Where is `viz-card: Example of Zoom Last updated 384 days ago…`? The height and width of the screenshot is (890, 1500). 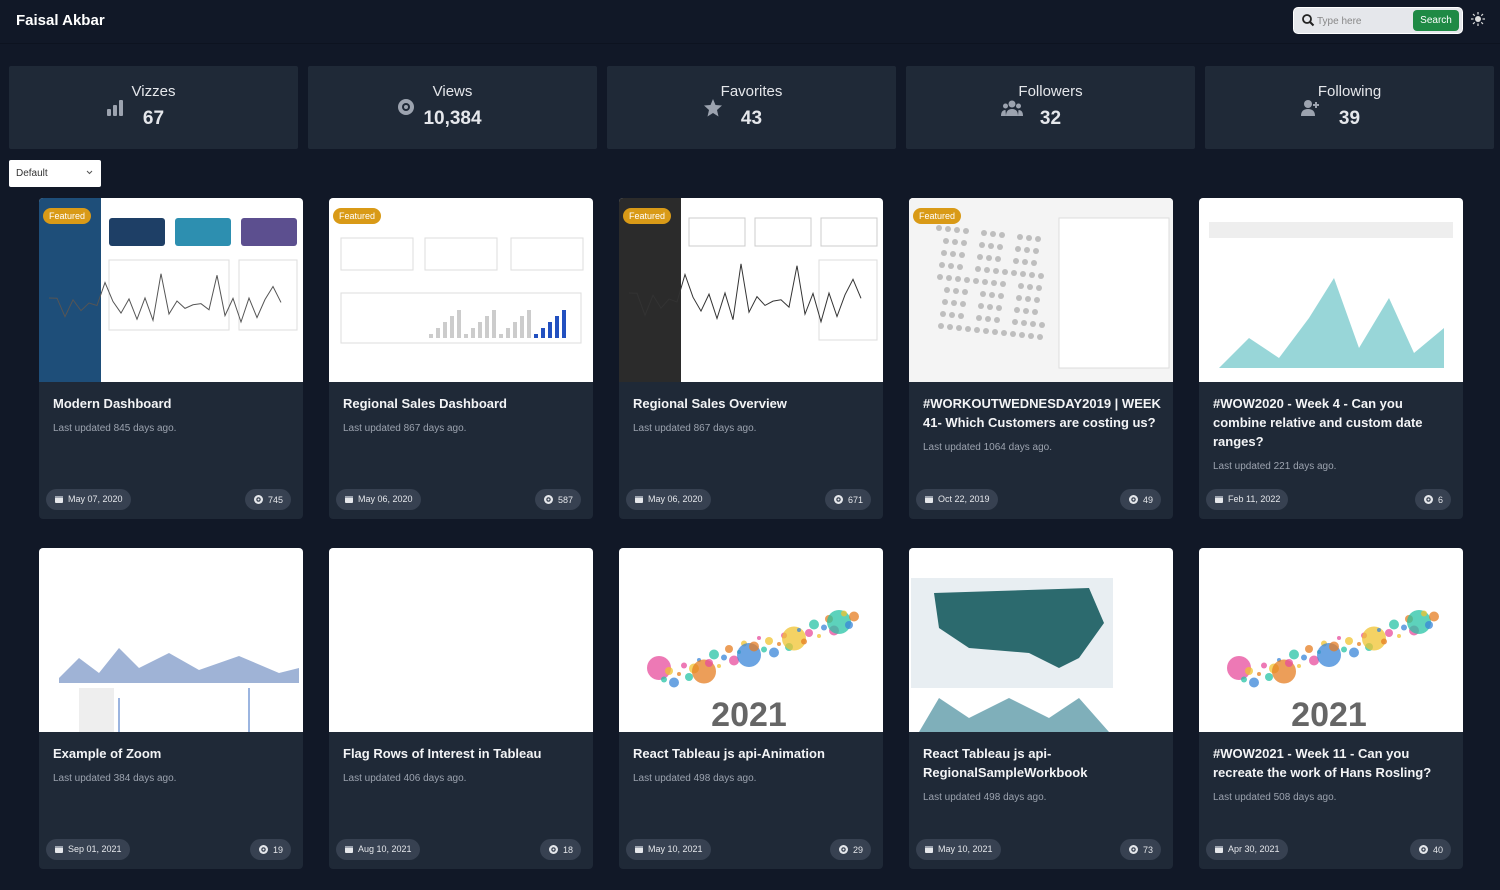 viz-card: Example of Zoom Last updated 384 days ago… is located at coordinates (171, 708).